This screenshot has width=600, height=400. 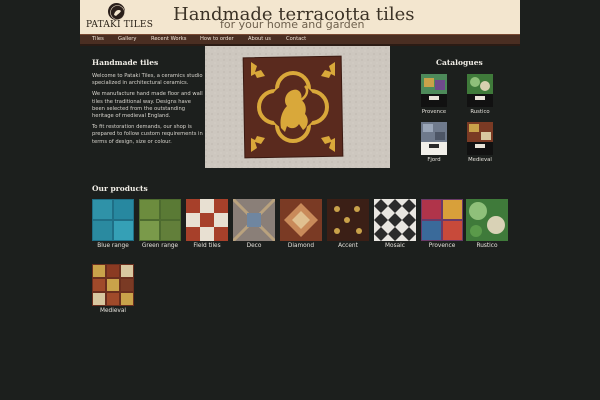 I want to click on product-diamond: Diamond, so click(x=301, y=224).